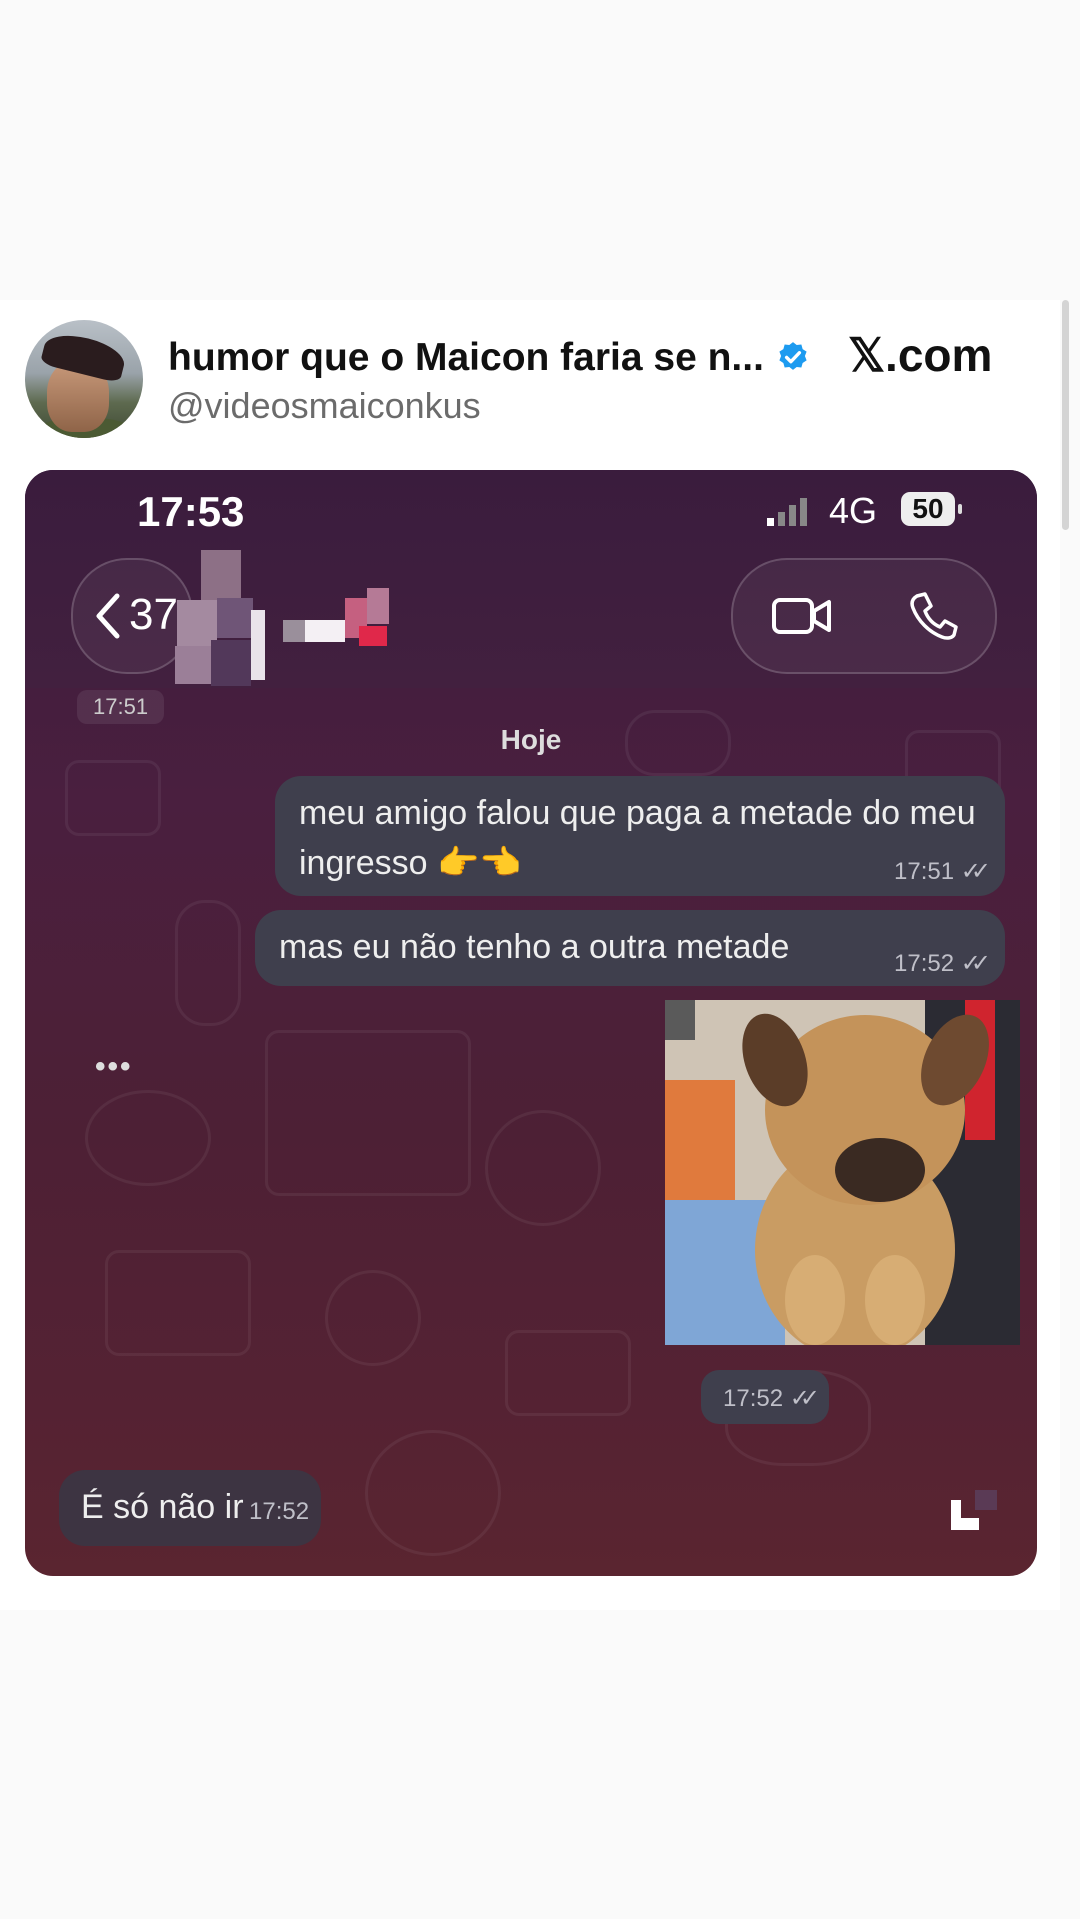  Describe the element at coordinates (153, 614) in the screenshot. I see `unread-count: 37` at that location.